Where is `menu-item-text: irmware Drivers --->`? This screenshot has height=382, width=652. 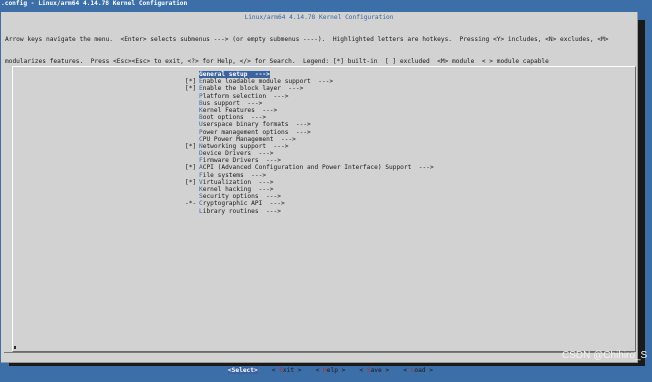 menu-item-text: irmware Drivers ---> is located at coordinates (241, 161).